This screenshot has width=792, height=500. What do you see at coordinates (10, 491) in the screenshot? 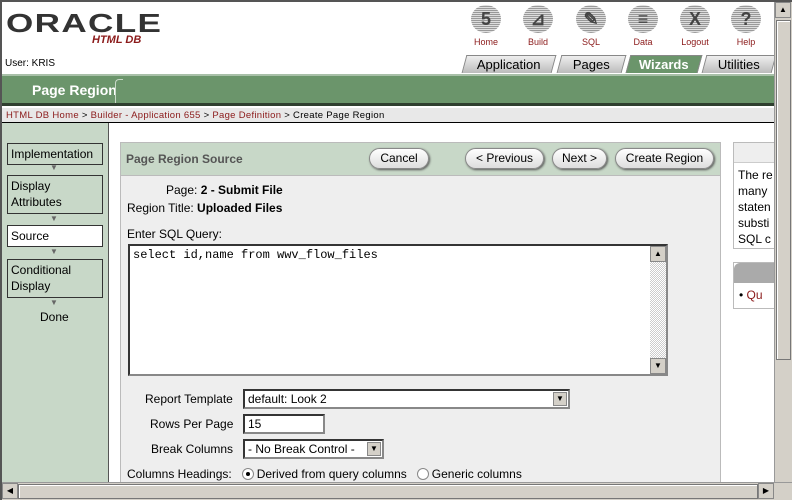
I see `scroll-left-icon: ◀` at bounding box center [10, 491].